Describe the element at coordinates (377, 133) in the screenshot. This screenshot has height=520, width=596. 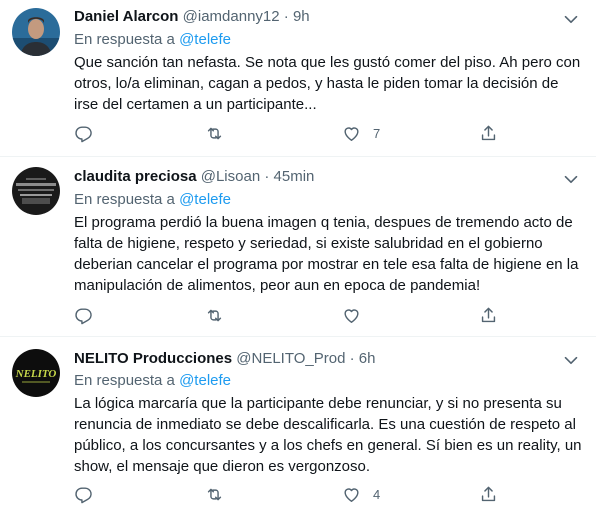
I see `like-count: 7` at that location.